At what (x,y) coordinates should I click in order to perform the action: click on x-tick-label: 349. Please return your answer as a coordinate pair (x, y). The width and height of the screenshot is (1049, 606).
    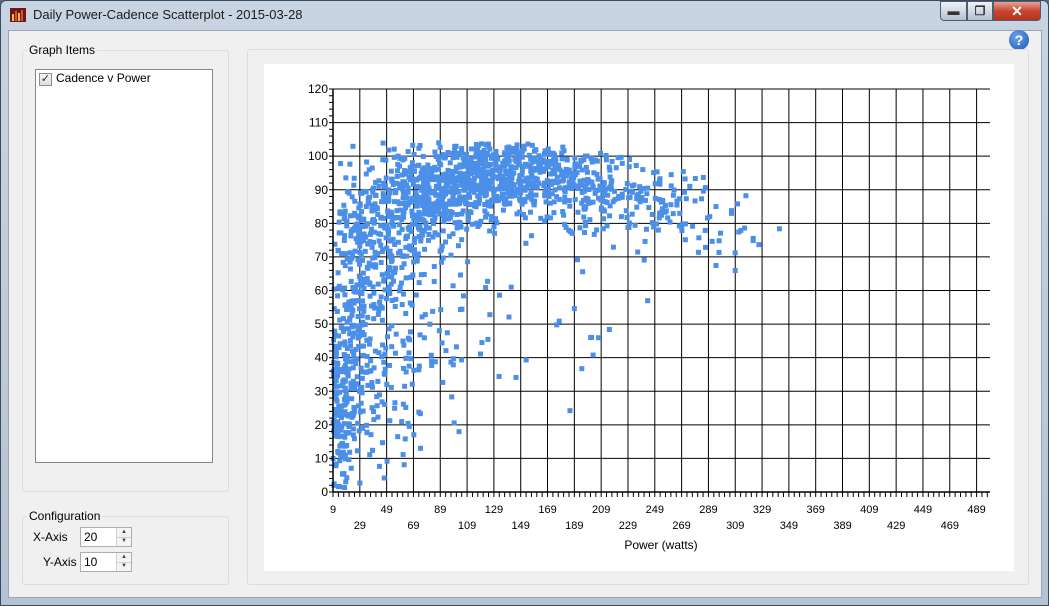
    Looking at the image, I should click on (789, 526).